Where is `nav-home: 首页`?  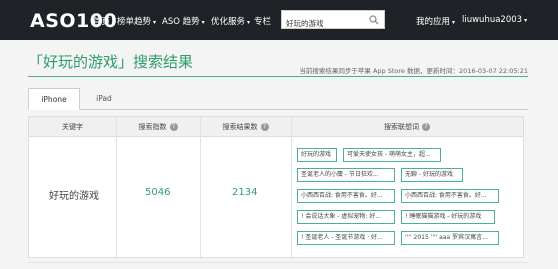 nav-home: 首页 is located at coordinates (101, 21).